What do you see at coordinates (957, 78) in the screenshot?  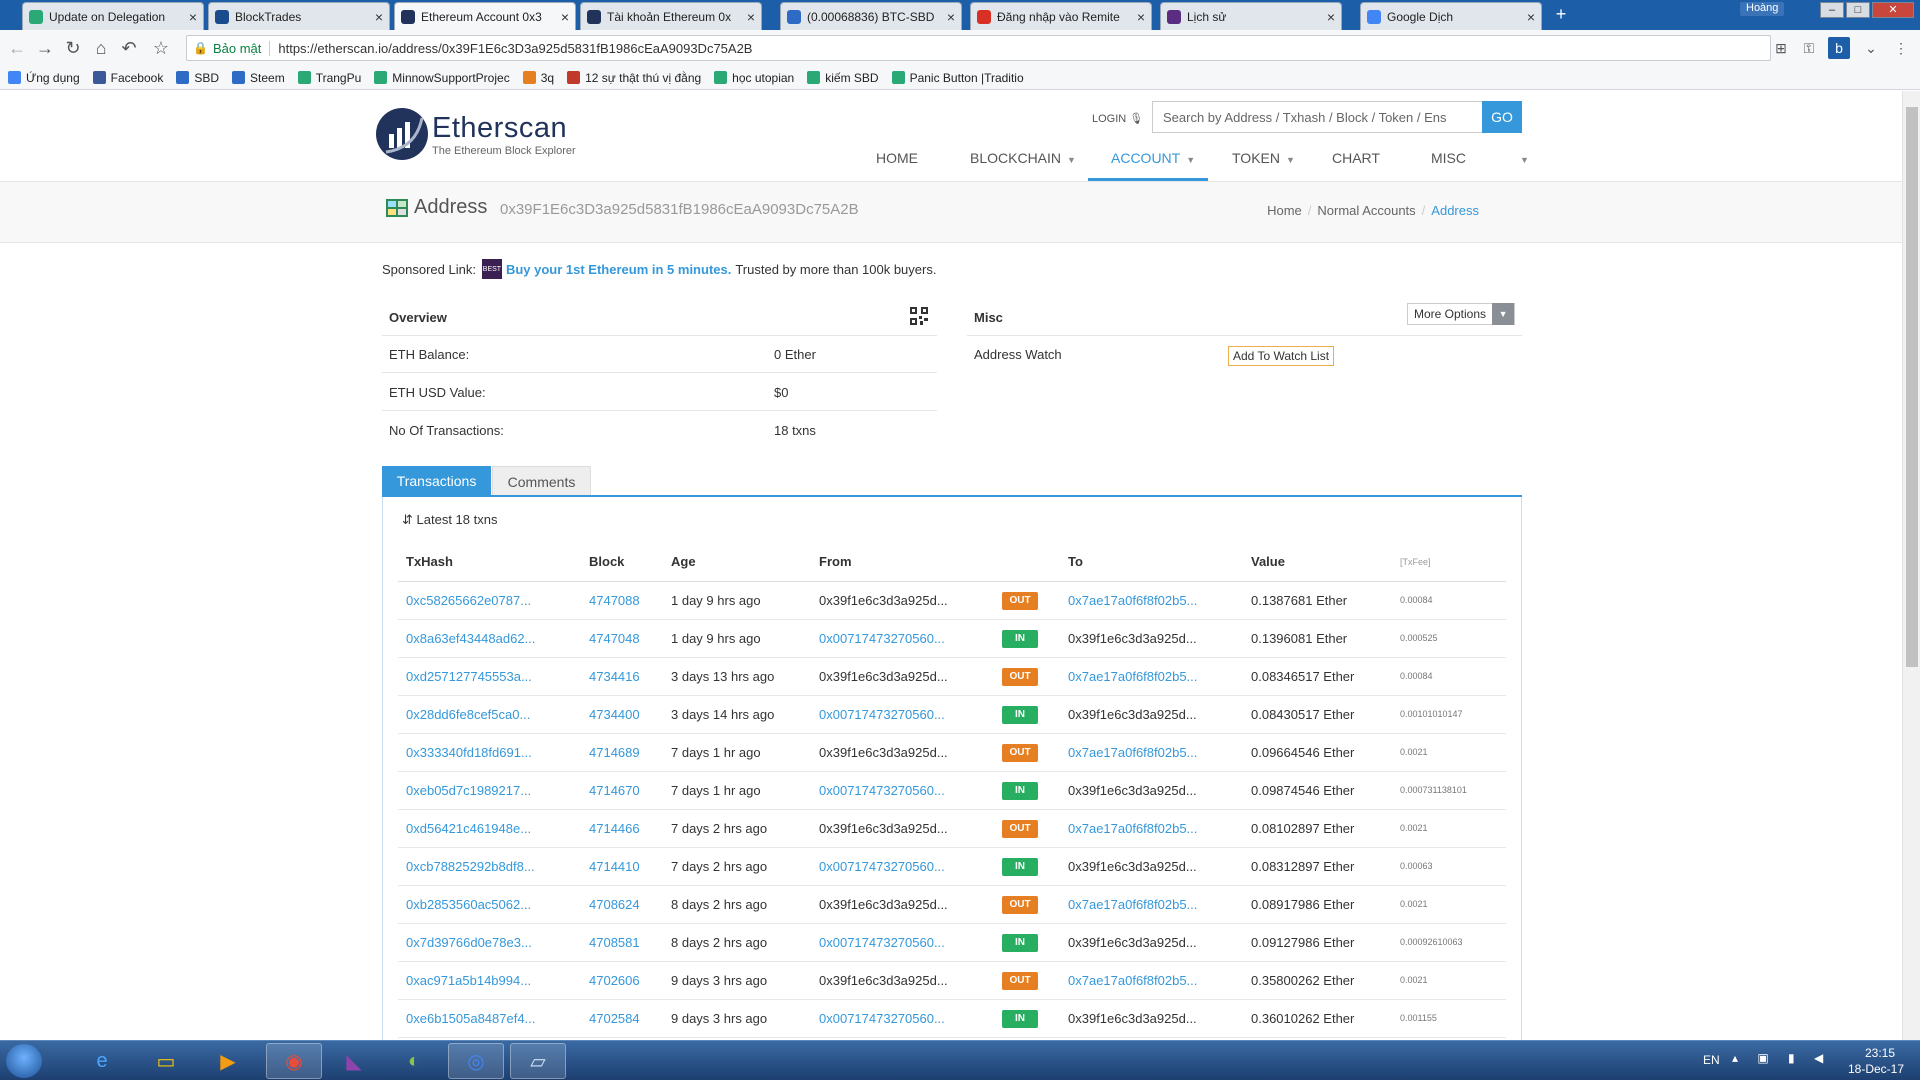 I see `bookmark-item: Panic Button |Traditio` at bounding box center [957, 78].